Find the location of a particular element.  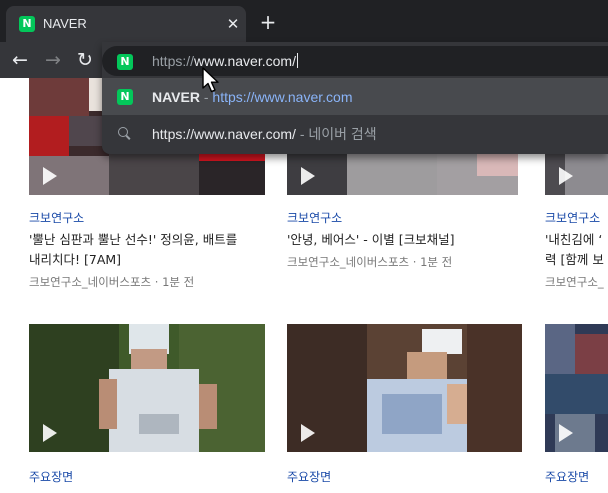

suggestion-search: https://www.naver.com/ - 네이버 검색 is located at coordinates (355, 134).